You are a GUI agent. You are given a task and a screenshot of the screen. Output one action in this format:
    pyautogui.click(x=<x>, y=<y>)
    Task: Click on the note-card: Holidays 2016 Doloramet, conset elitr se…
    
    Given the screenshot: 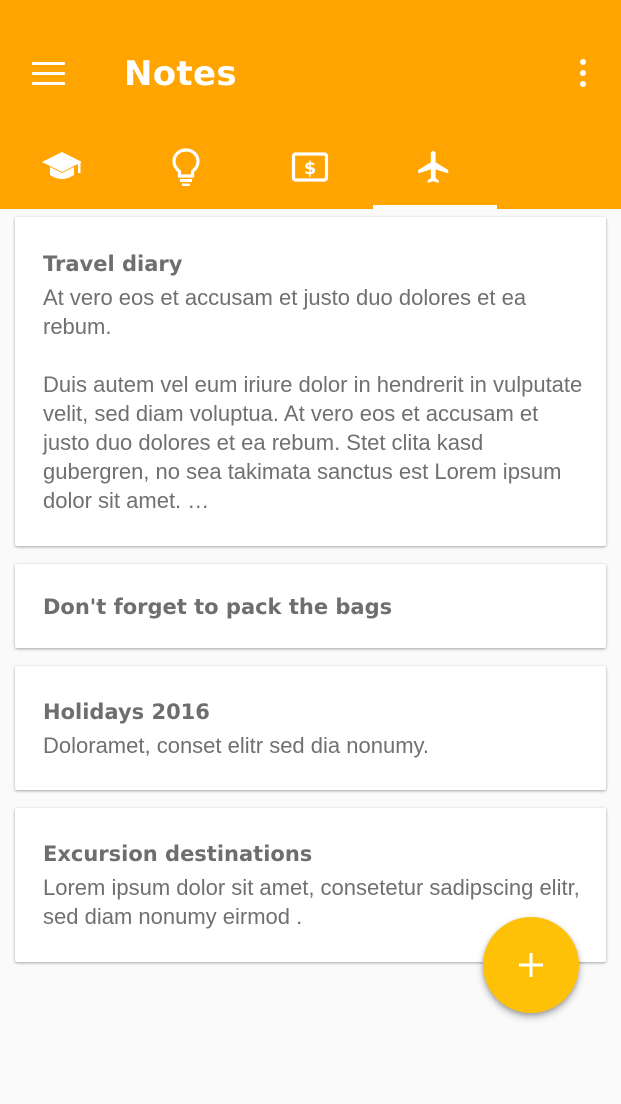 What is the action you would take?
    pyautogui.click(x=310, y=728)
    